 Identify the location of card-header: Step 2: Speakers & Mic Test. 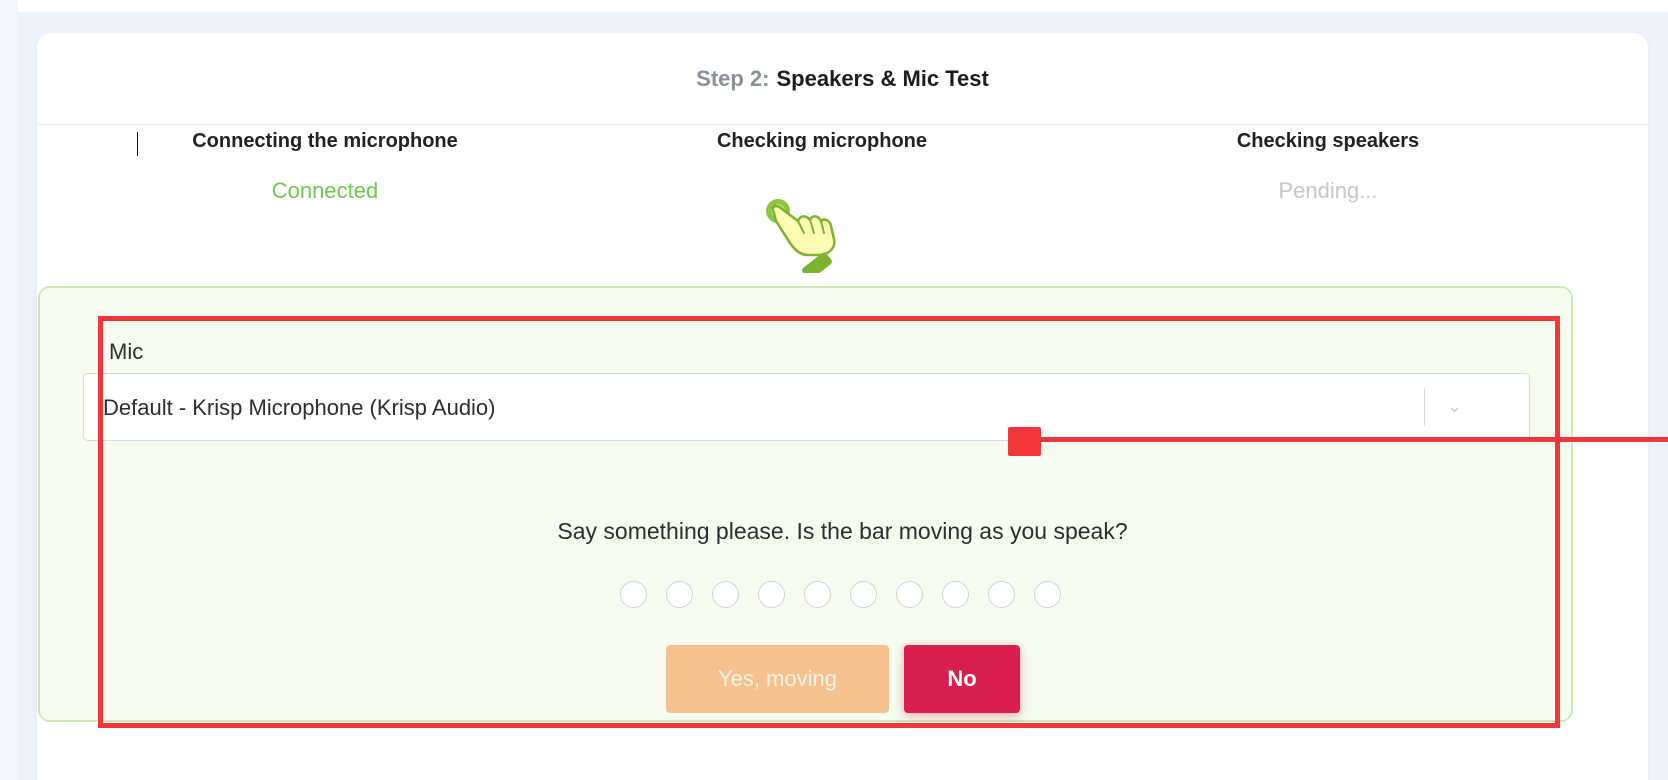
(842, 79).